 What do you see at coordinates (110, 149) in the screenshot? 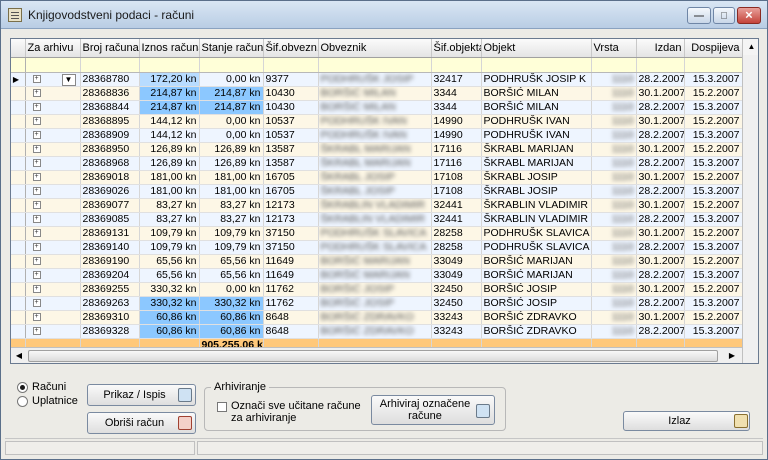
I see `table-cell: 28368950` at bounding box center [110, 149].